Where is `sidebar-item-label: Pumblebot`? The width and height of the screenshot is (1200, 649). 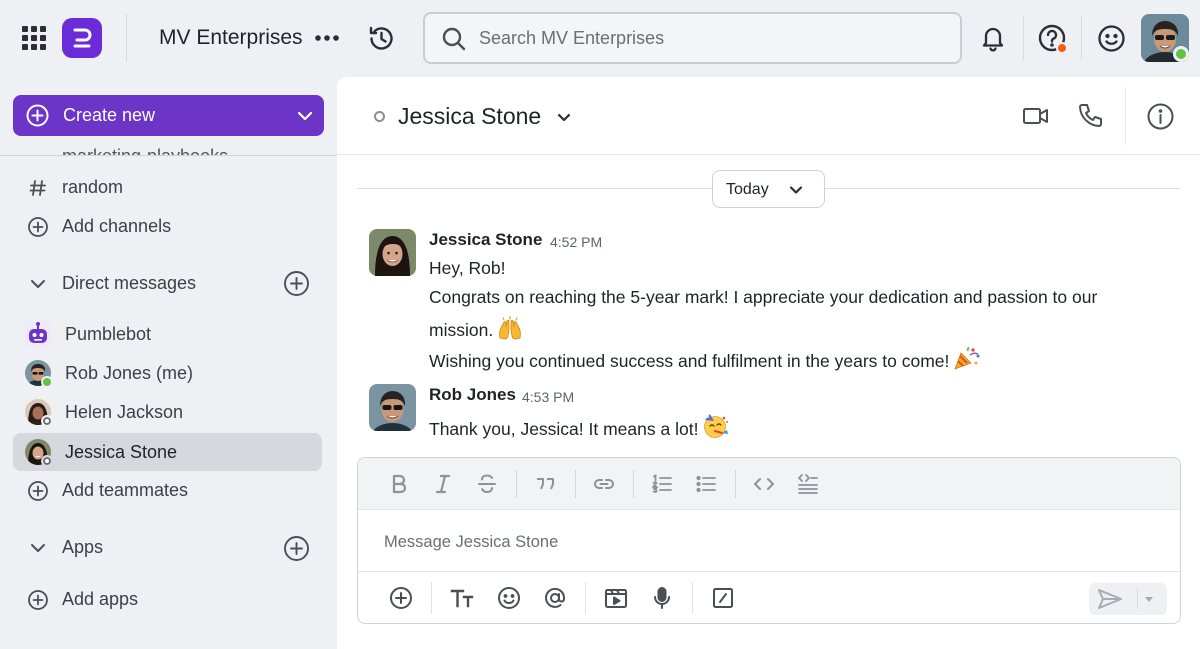
sidebar-item-label: Pumblebot is located at coordinates (108, 334).